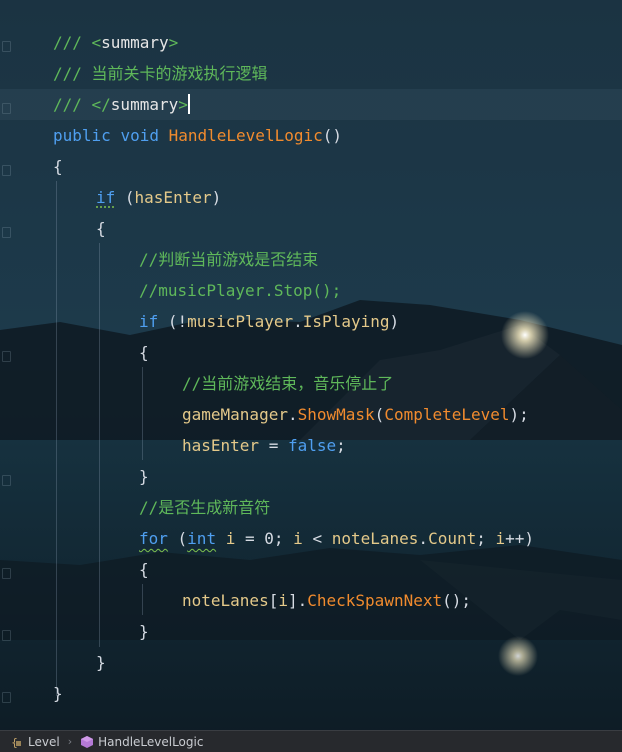  I want to click on code-token: CheckSpawnNext, so click(374, 600).